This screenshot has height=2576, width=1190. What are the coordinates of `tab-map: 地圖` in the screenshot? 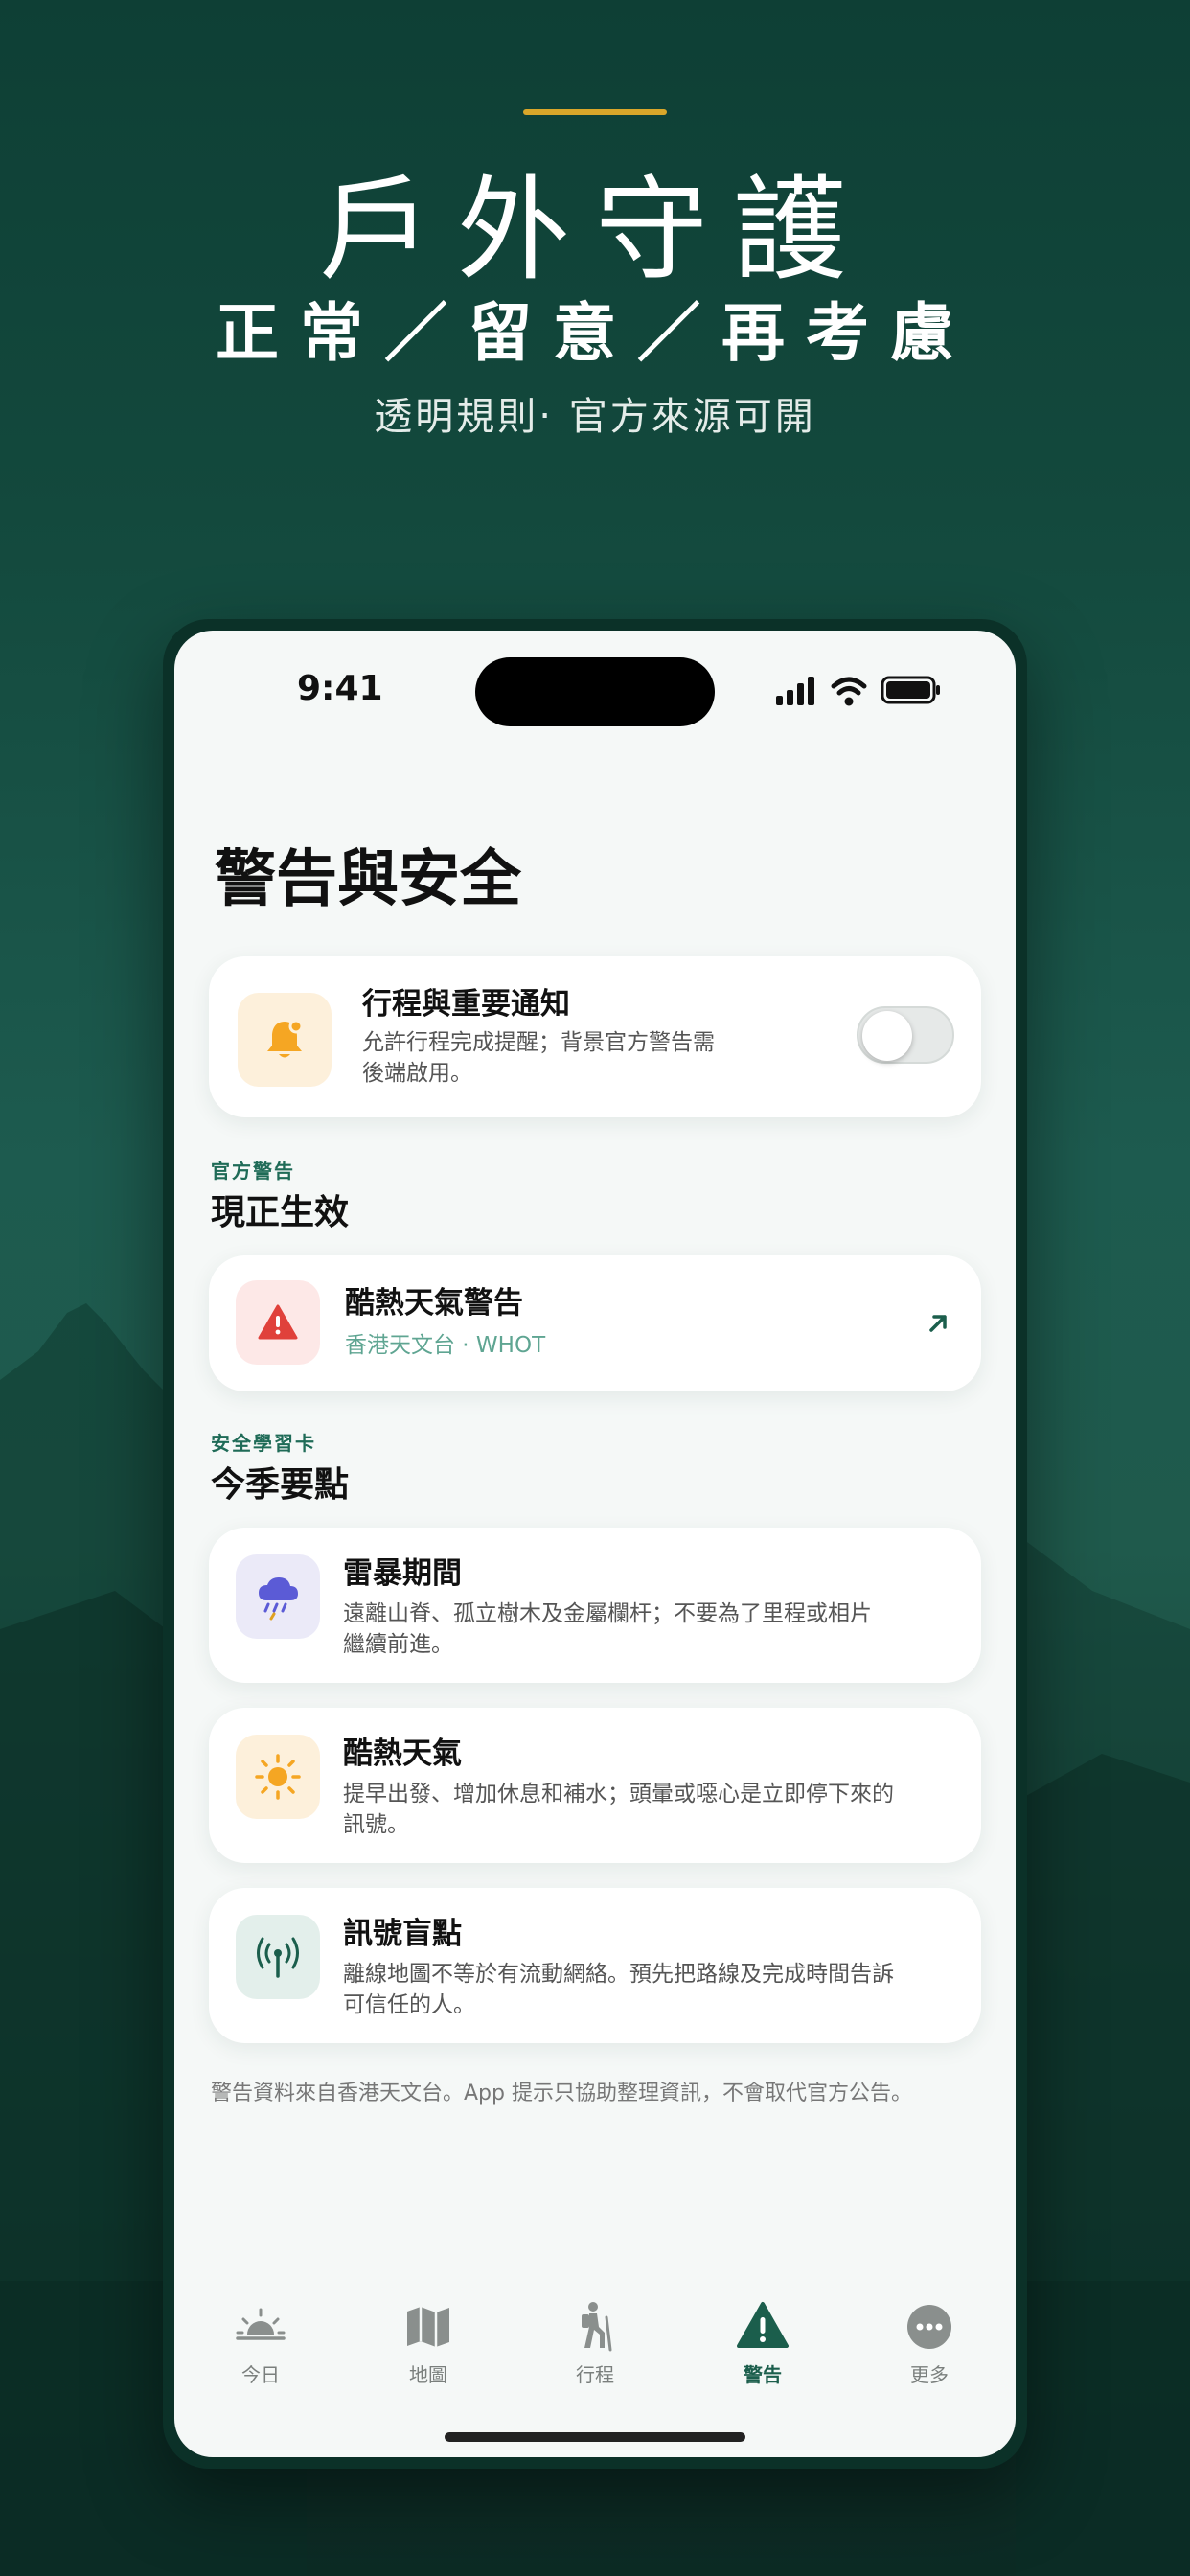 It's located at (429, 2342).